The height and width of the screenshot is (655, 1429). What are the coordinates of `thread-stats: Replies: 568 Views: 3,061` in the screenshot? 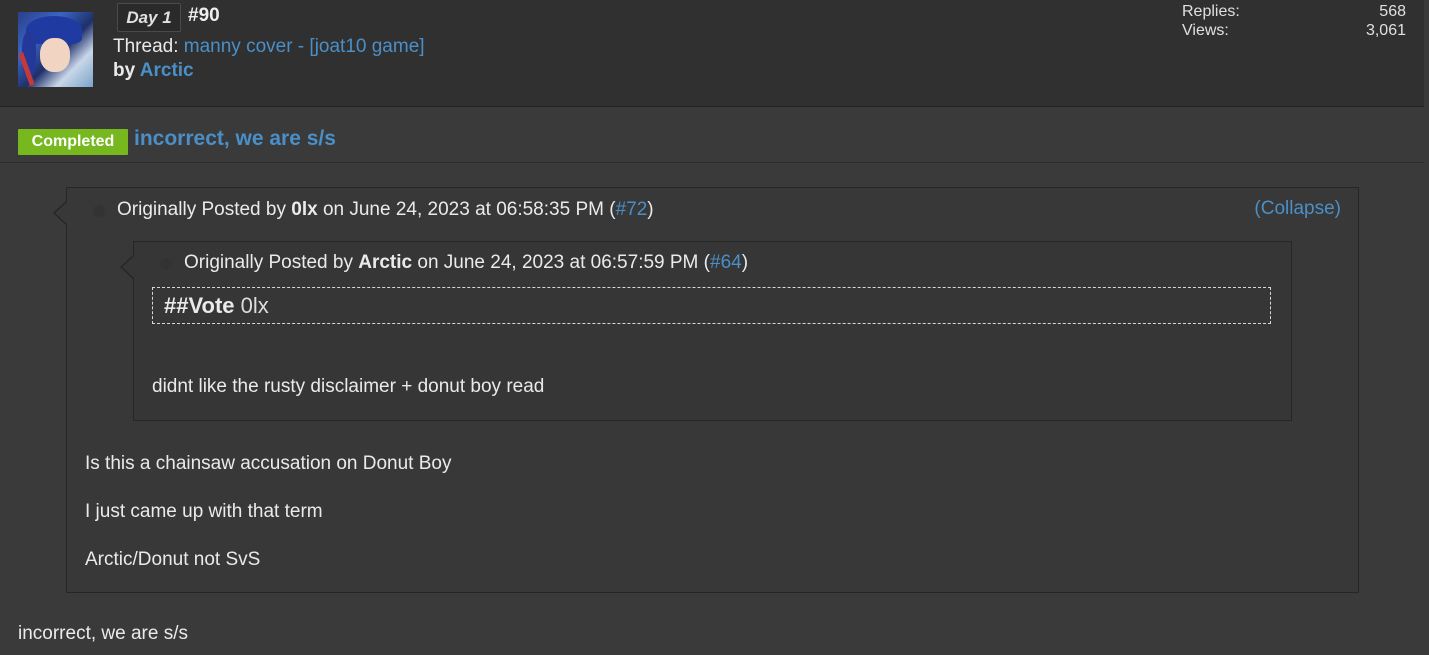 It's located at (1294, 22).